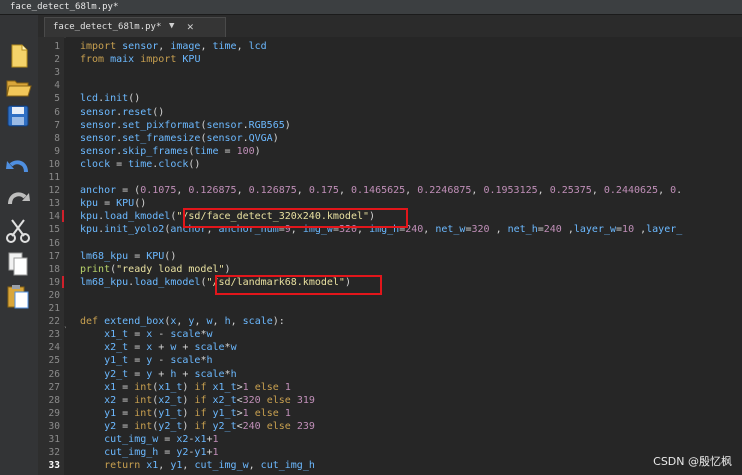 Image resolution: width=742 pixels, height=475 pixels. I want to click on code-line: sensor.reset(), so click(122, 112).